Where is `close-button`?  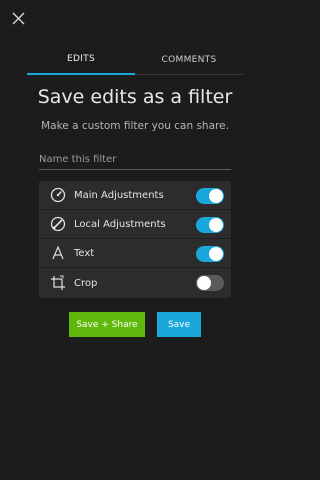 close-button is located at coordinates (18, 18).